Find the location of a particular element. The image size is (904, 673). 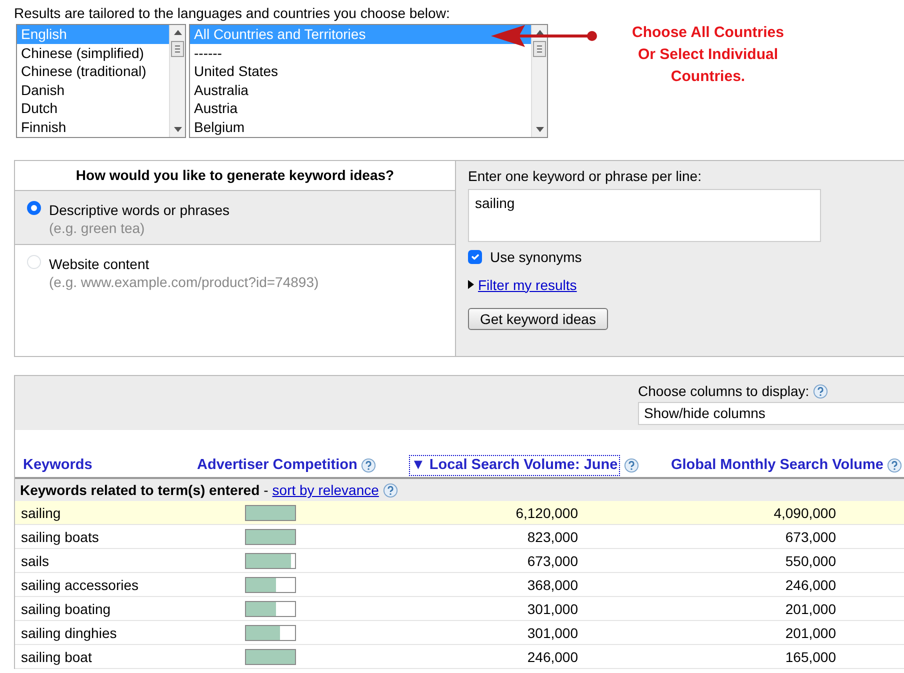

columns-select: Show/hide columns is located at coordinates (771, 413).